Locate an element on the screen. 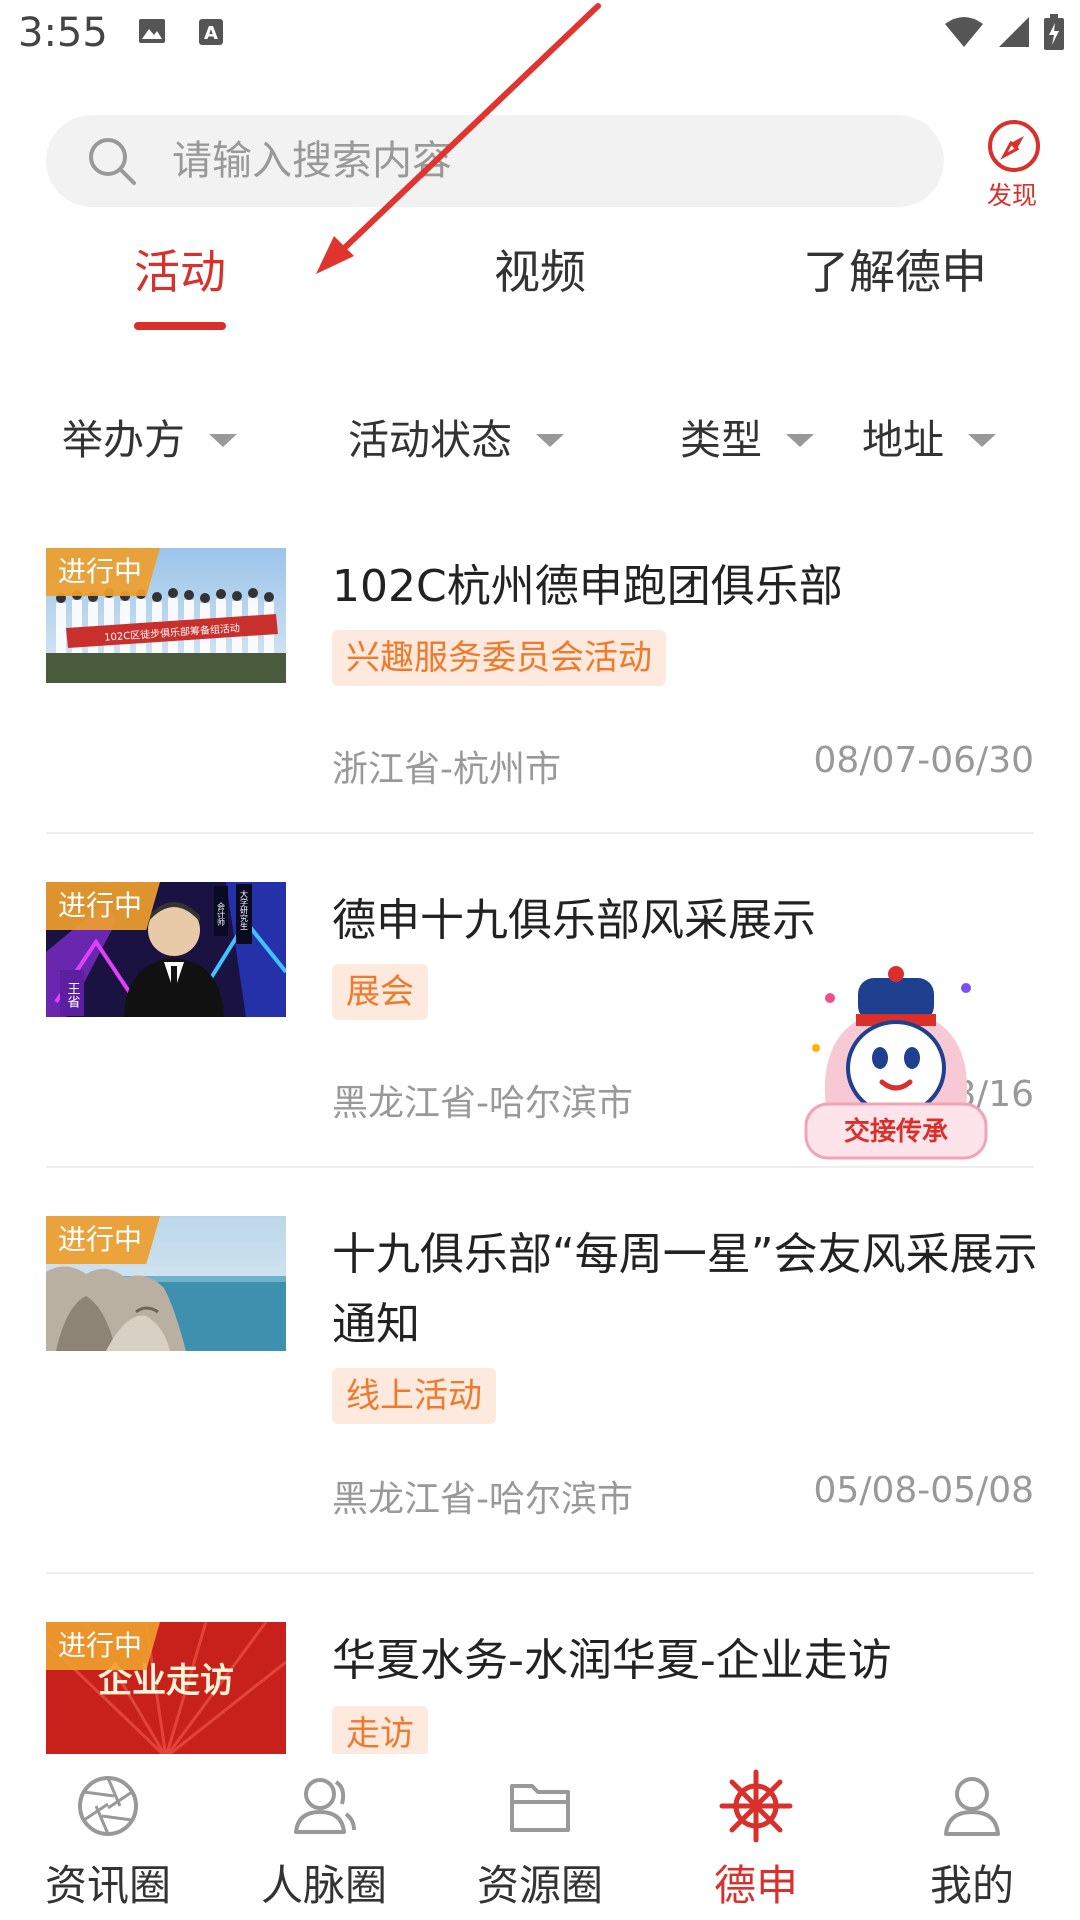  battery-charging-icon is located at coordinates (1054, 32).